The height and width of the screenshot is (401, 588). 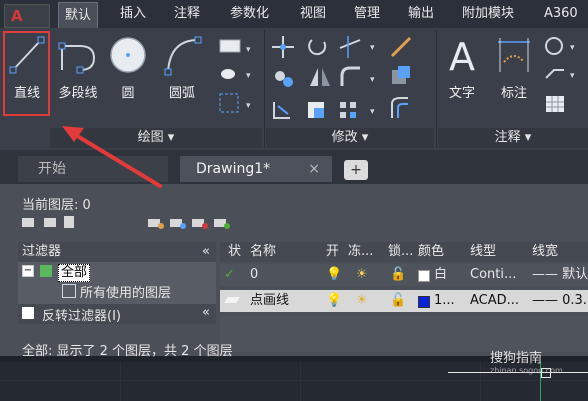 I want to click on offset-icon, so click(x=399, y=107).